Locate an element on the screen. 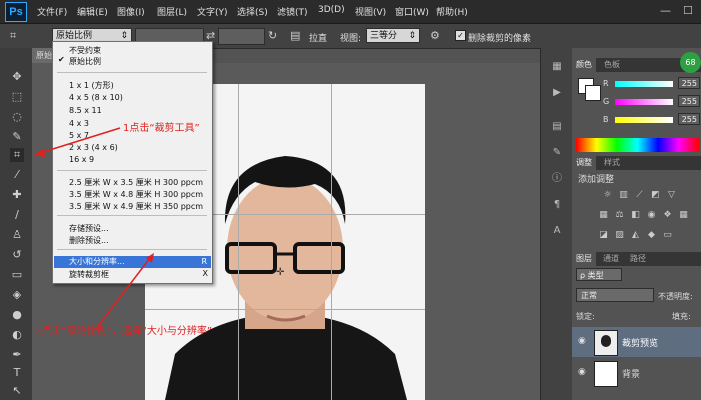  paragraph-icon: ¶ is located at coordinates (557, 205).